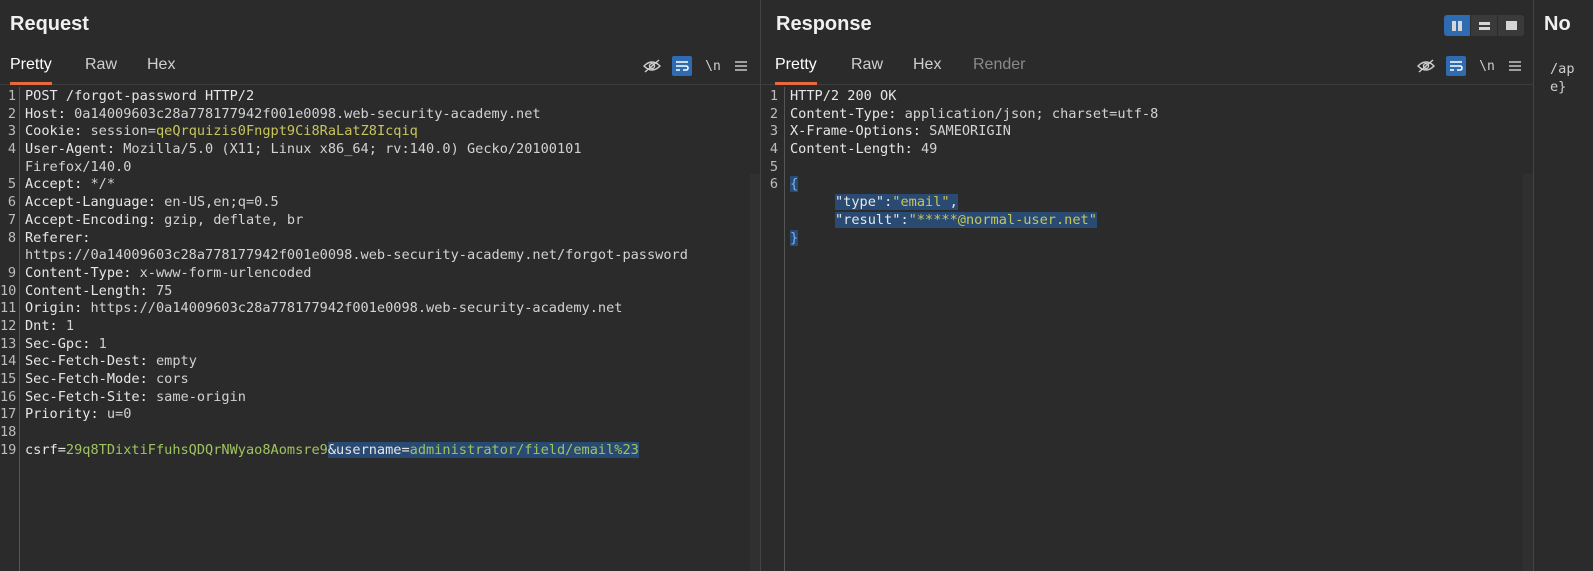  Describe the element at coordinates (853, 149) in the screenshot. I see `response-line: 4 Content-Length: 49` at that location.